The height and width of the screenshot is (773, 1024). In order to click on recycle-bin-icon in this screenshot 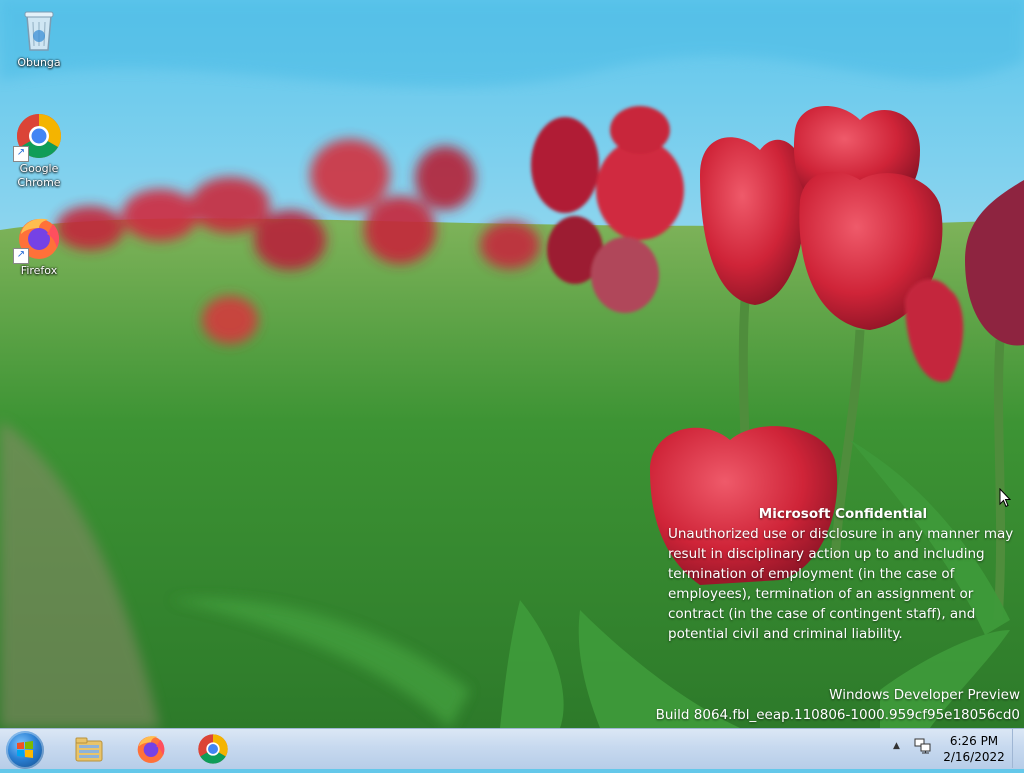, I will do `click(39, 30)`.